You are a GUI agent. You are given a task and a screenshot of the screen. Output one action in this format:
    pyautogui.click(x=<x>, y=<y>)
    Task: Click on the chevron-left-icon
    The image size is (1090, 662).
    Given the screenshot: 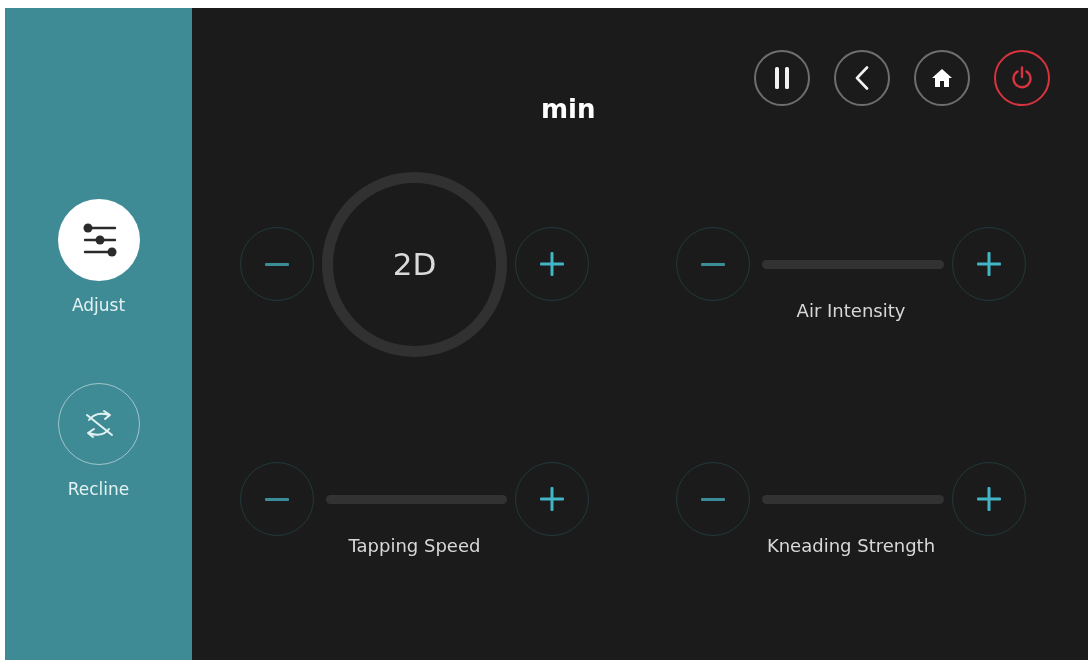 What is the action you would take?
    pyautogui.click(x=862, y=78)
    